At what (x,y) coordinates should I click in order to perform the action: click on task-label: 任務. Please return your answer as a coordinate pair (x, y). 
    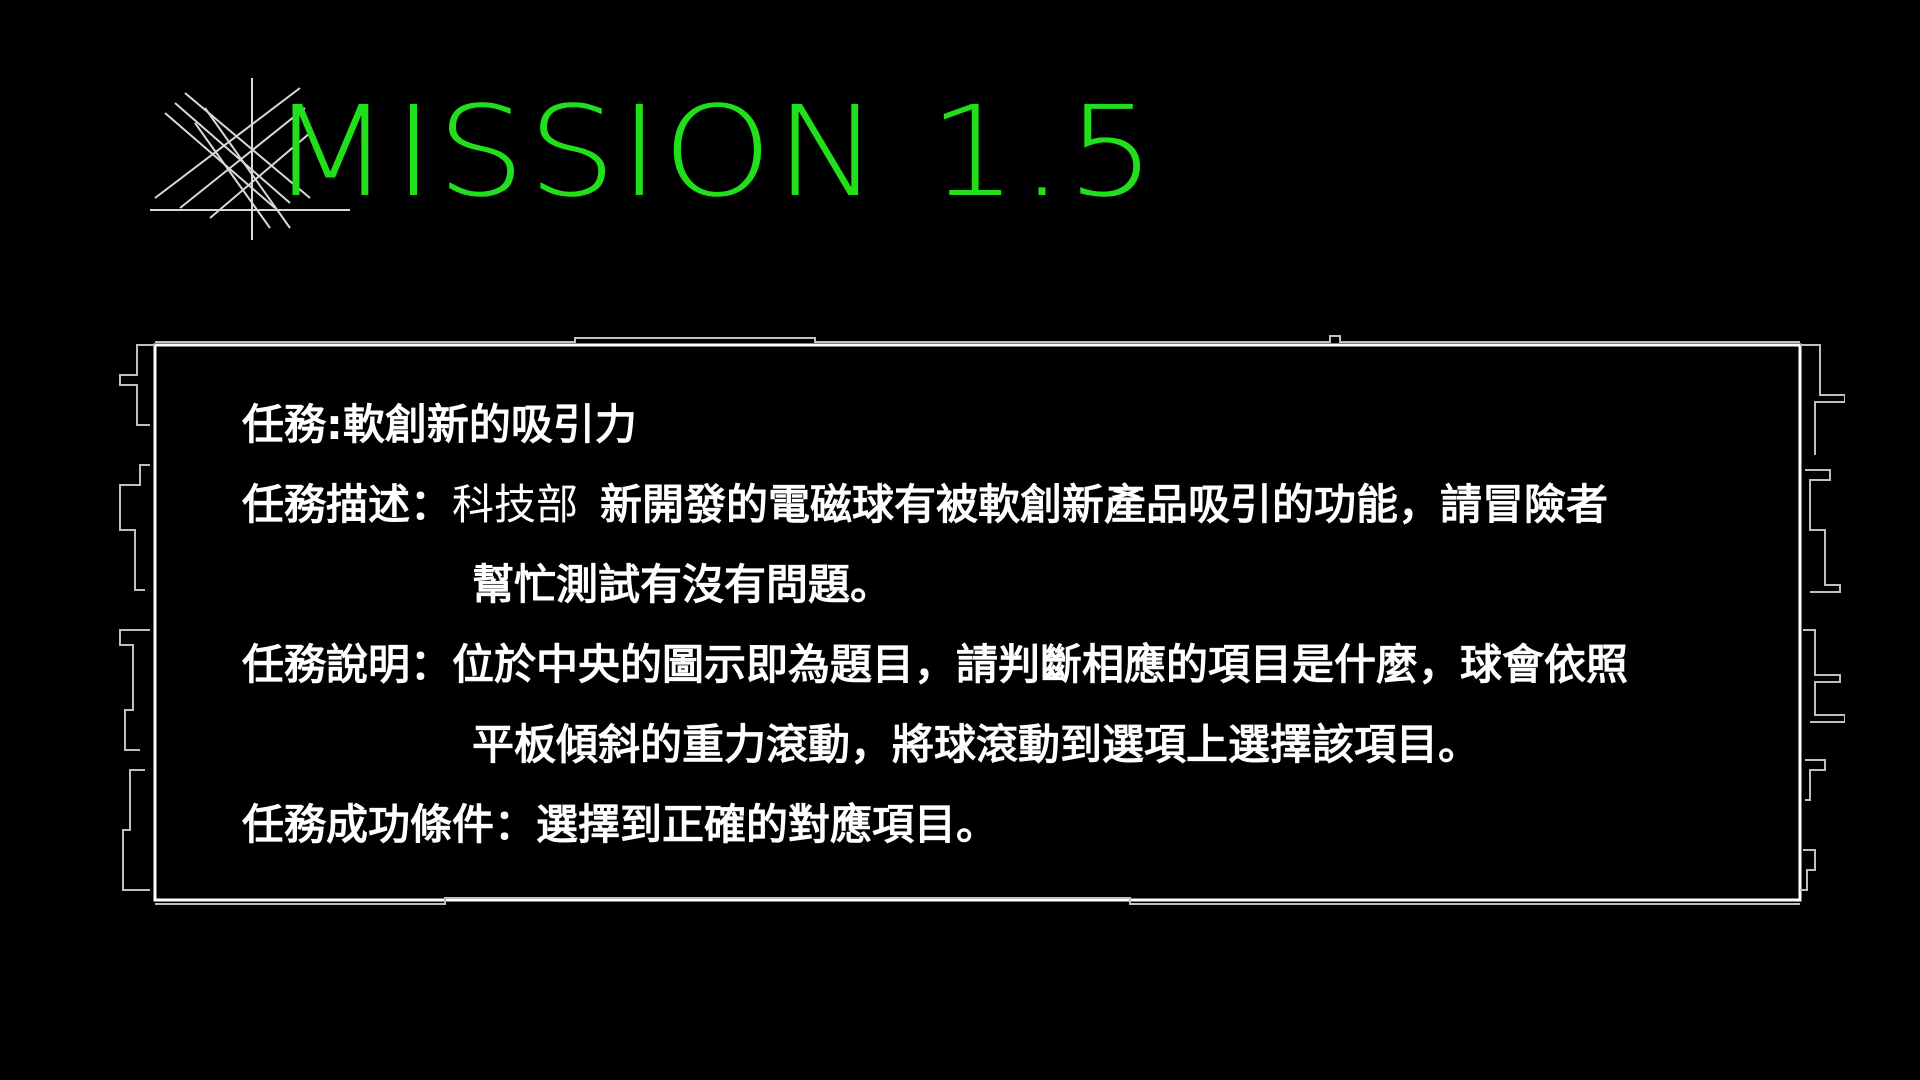
    Looking at the image, I should click on (284, 424).